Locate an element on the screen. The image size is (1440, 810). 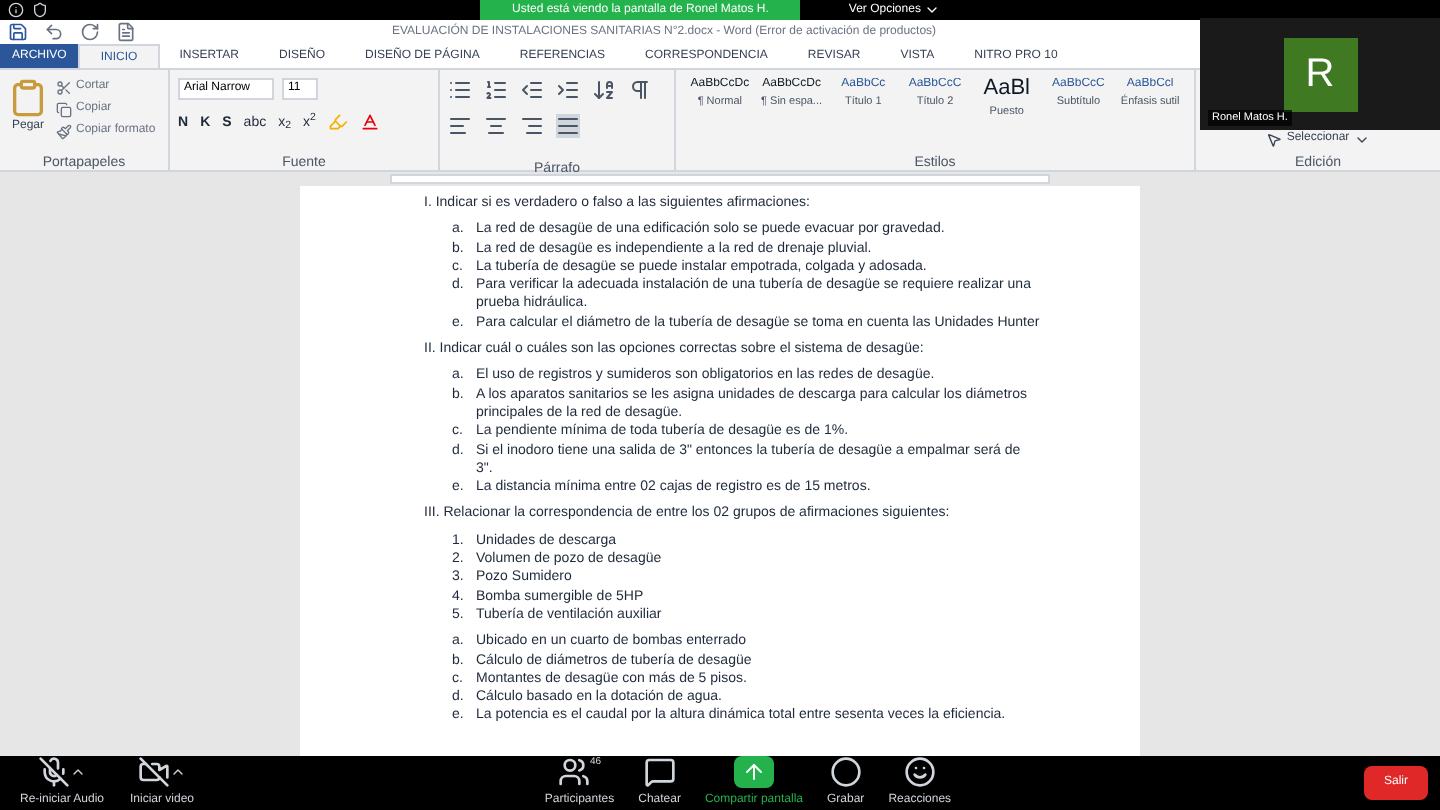
pointer-icon is located at coordinates (1274, 139).